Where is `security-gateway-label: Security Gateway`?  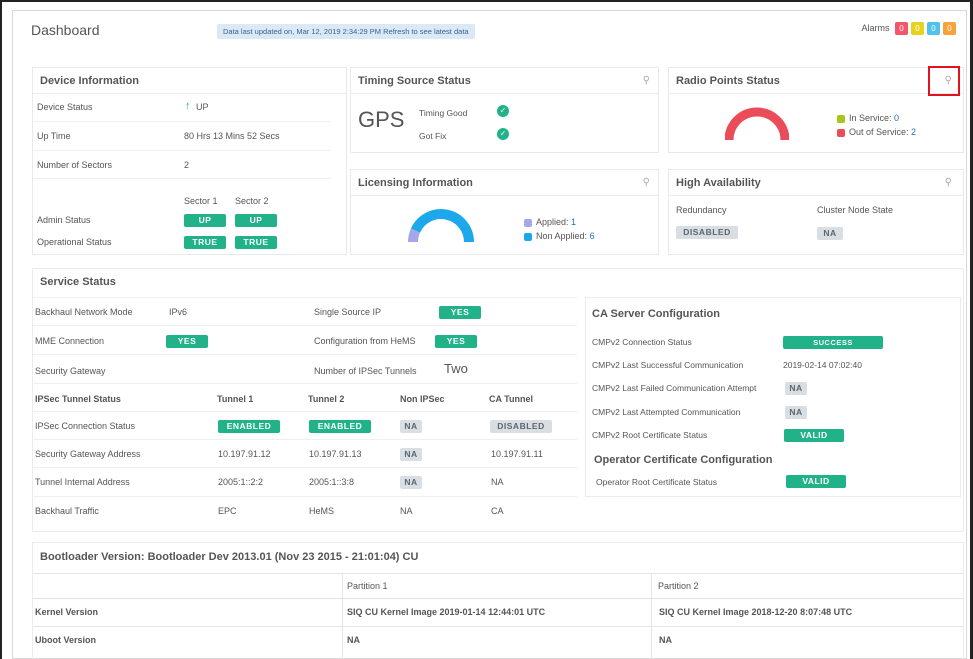
security-gateway-label: Security Gateway is located at coordinates (70, 371).